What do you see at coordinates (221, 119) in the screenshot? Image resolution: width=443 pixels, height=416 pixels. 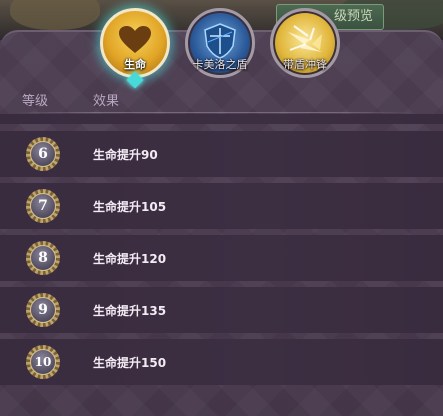 I see `table-row-partial` at bounding box center [221, 119].